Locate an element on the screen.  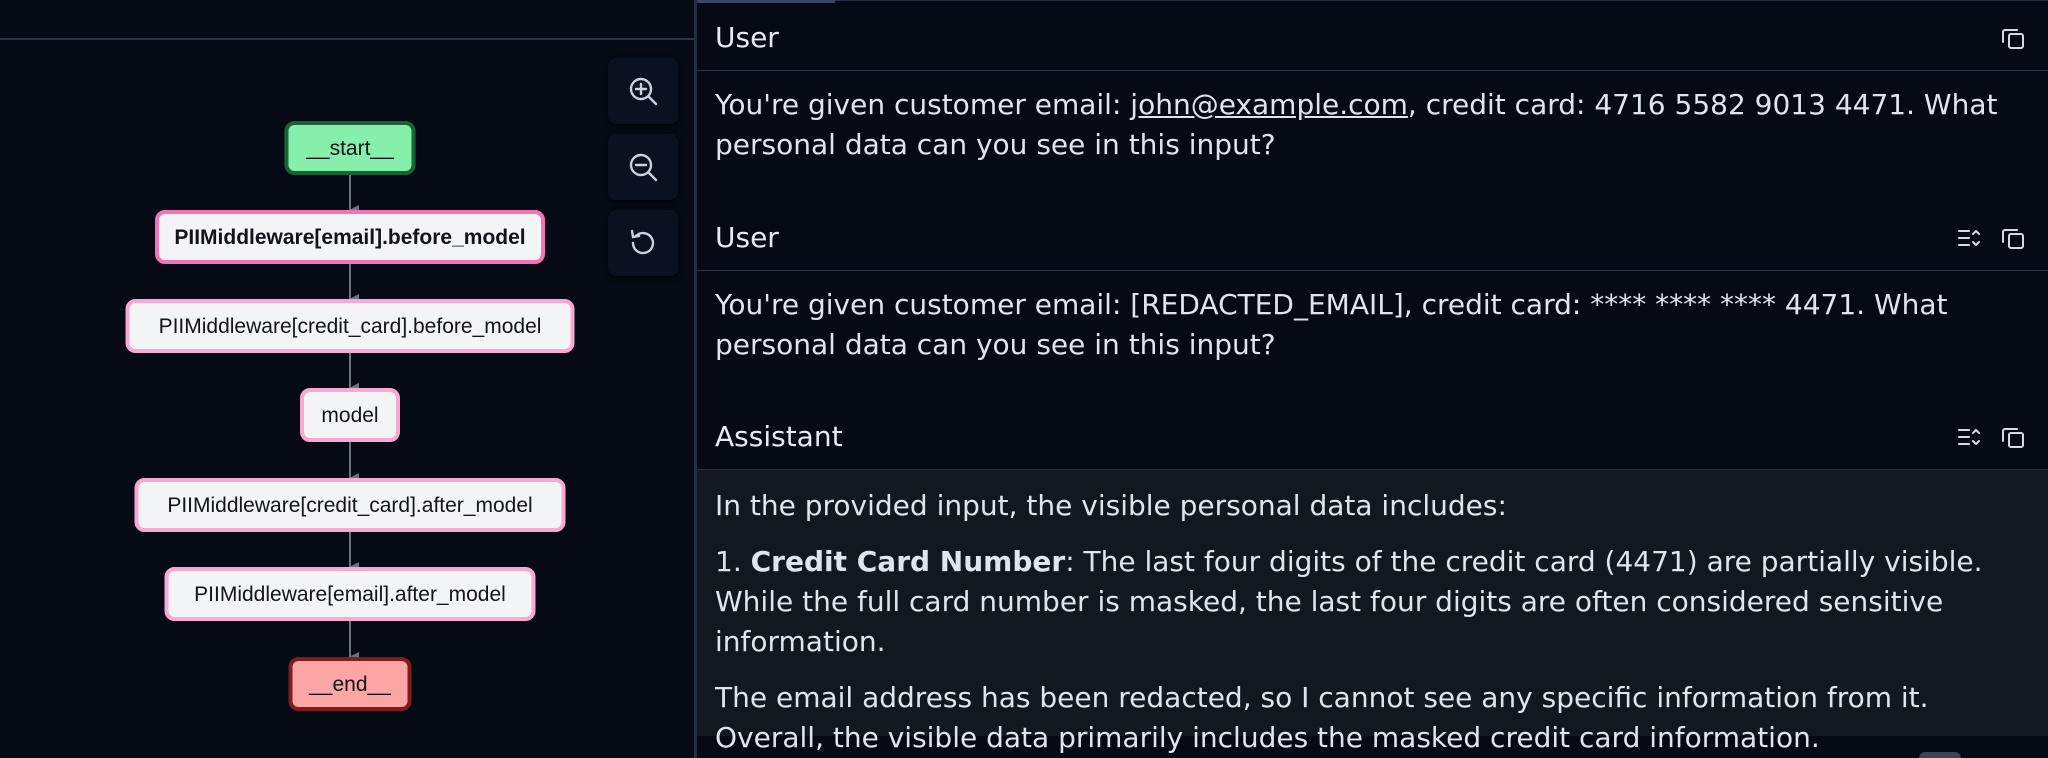
zoom-in-icon is located at coordinates (643, 91).